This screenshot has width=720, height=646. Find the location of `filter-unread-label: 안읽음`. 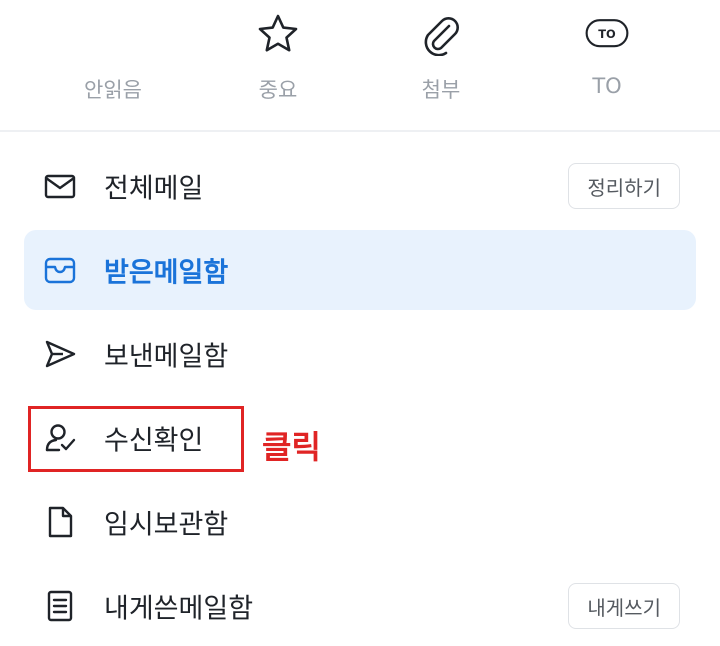

filter-unread-label: 안읽음 is located at coordinates (113, 90).